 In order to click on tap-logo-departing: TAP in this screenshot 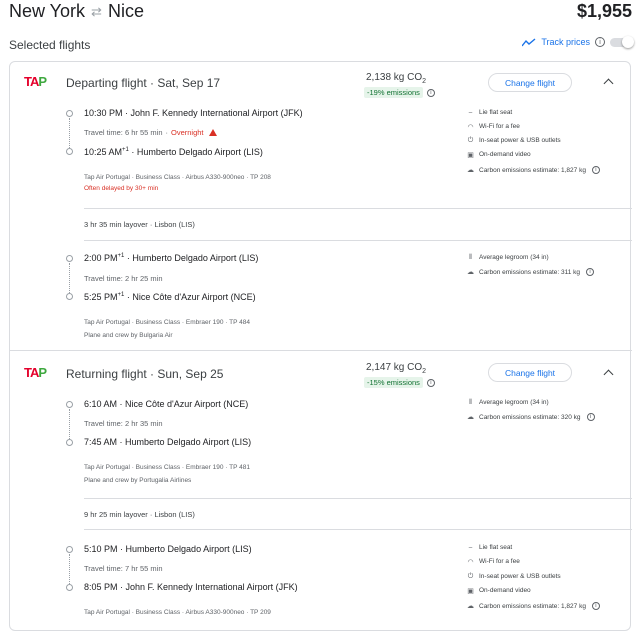, I will do `click(35, 81)`.